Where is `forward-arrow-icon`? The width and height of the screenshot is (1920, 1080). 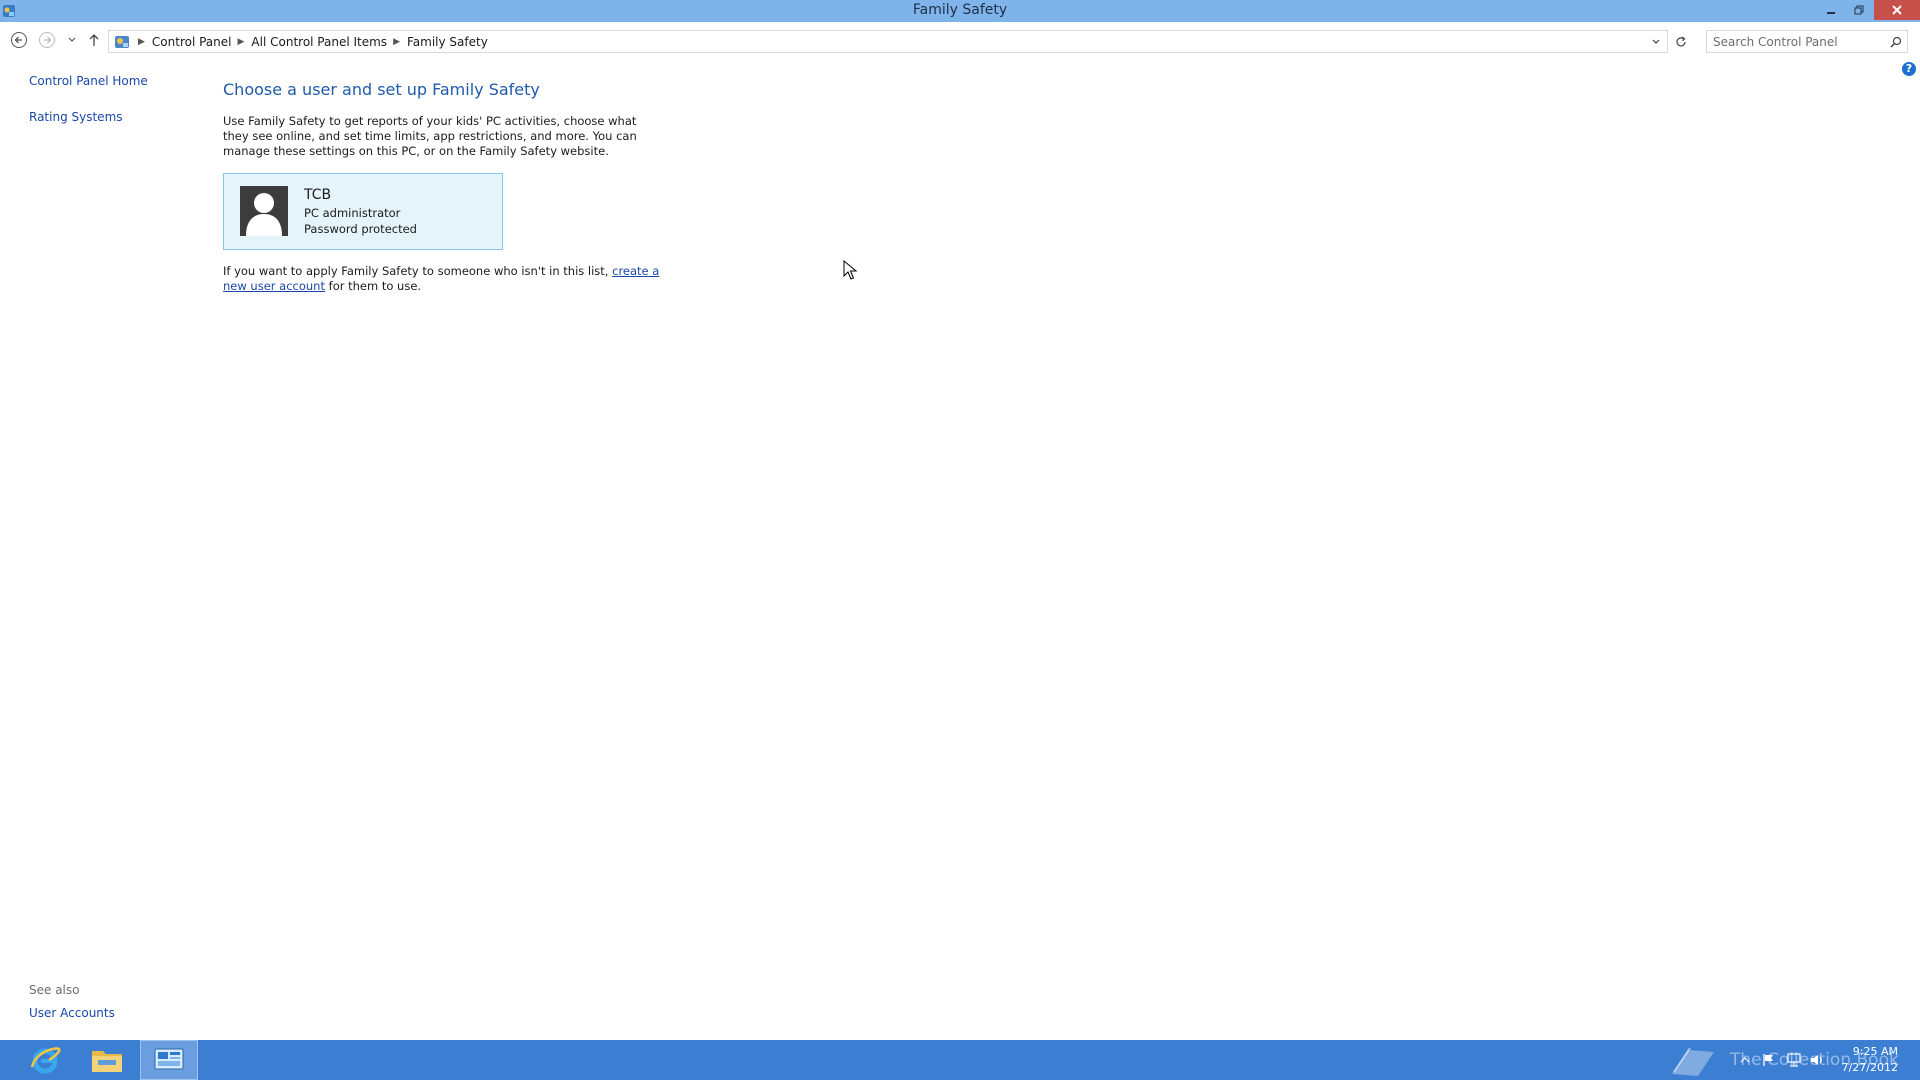
forward-arrow-icon is located at coordinates (47, 40).